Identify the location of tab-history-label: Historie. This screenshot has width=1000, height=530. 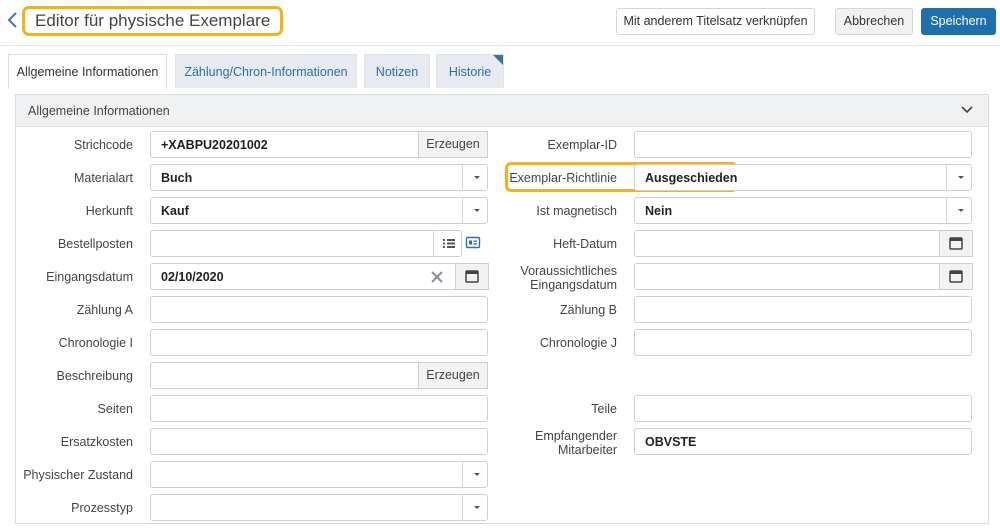
(470, 72).